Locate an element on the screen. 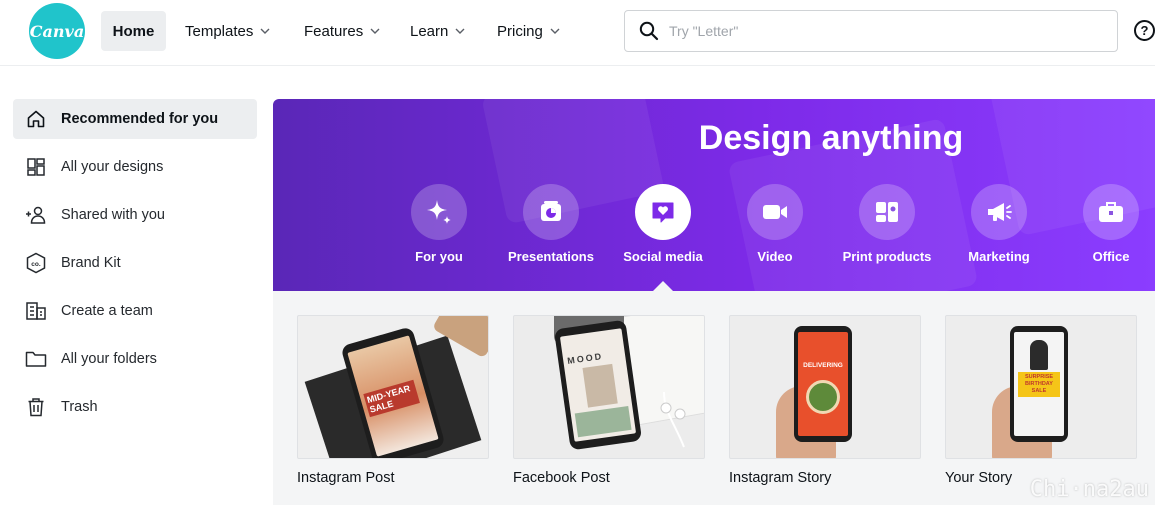  category-label: Office is located at coordinates (1111, 256).